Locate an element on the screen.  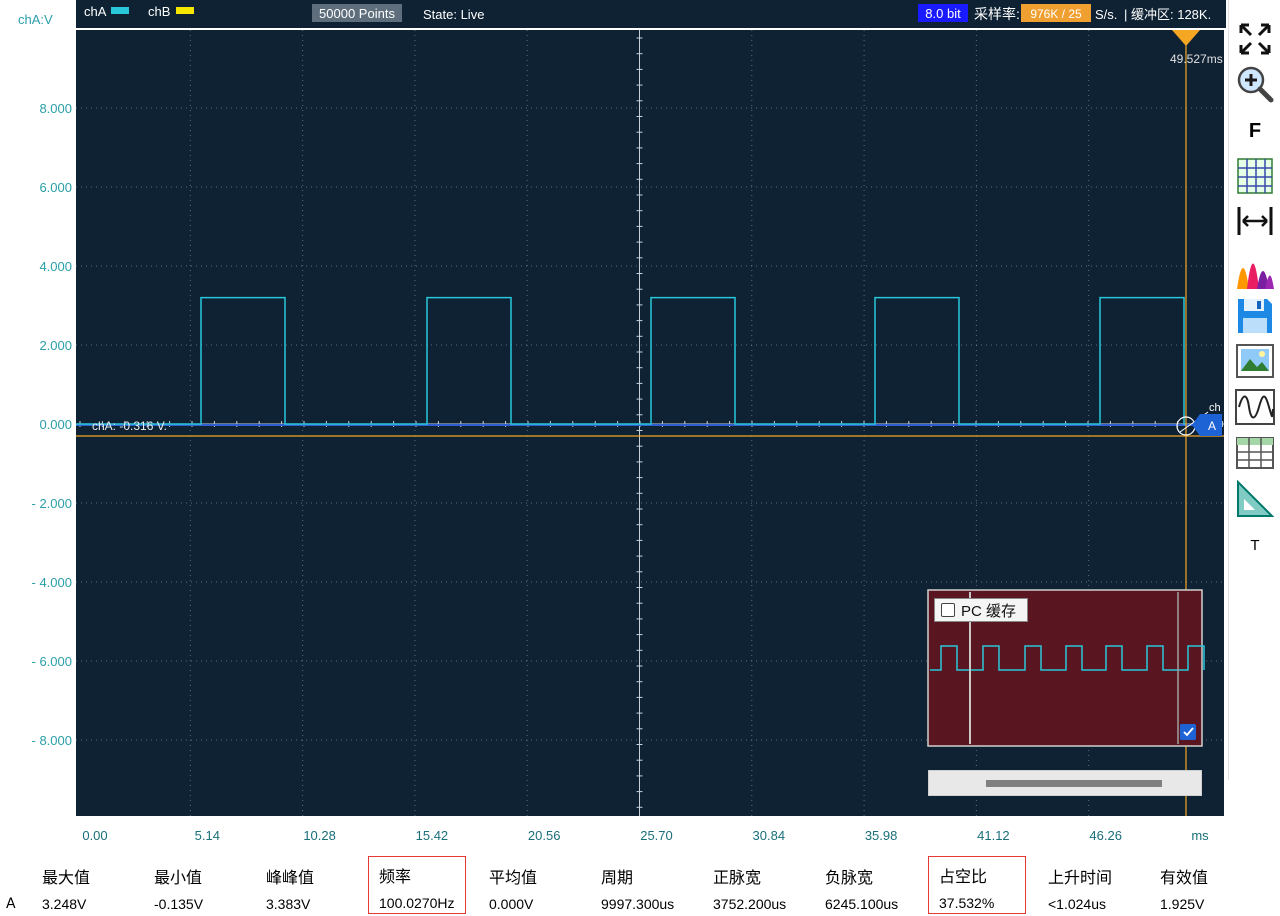
channel-tag-small: ch is located at coordinates (1215, 408).